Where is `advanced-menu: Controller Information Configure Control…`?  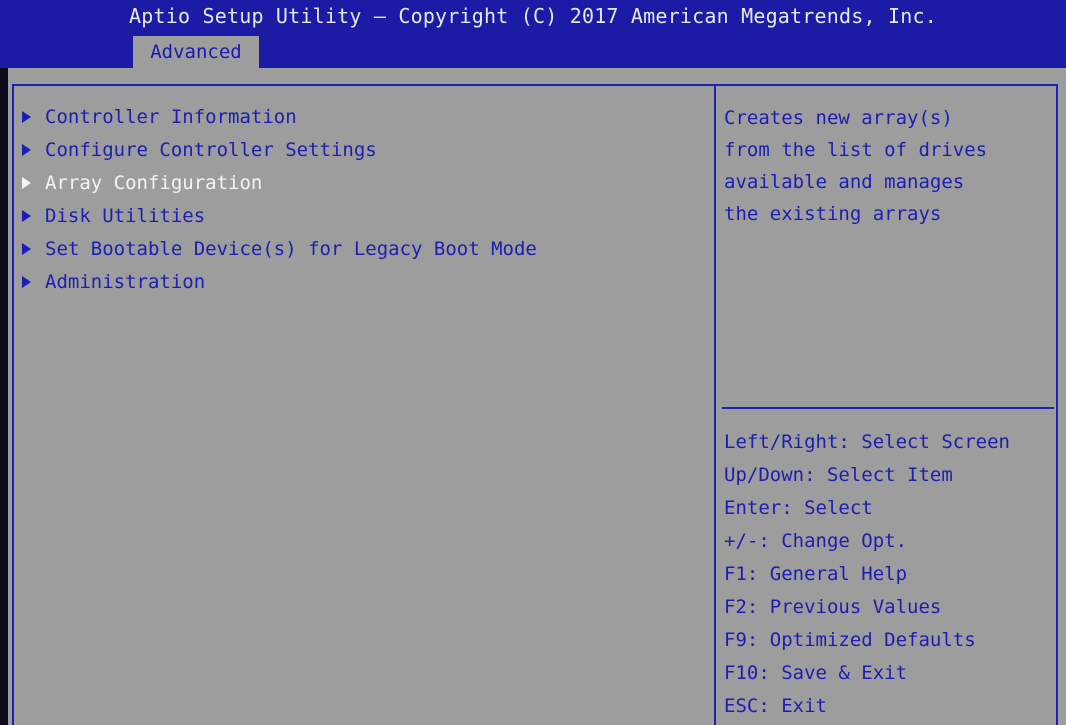 advanced-menu: Controller Information Configure Control… is located at coordinates (279, 199).